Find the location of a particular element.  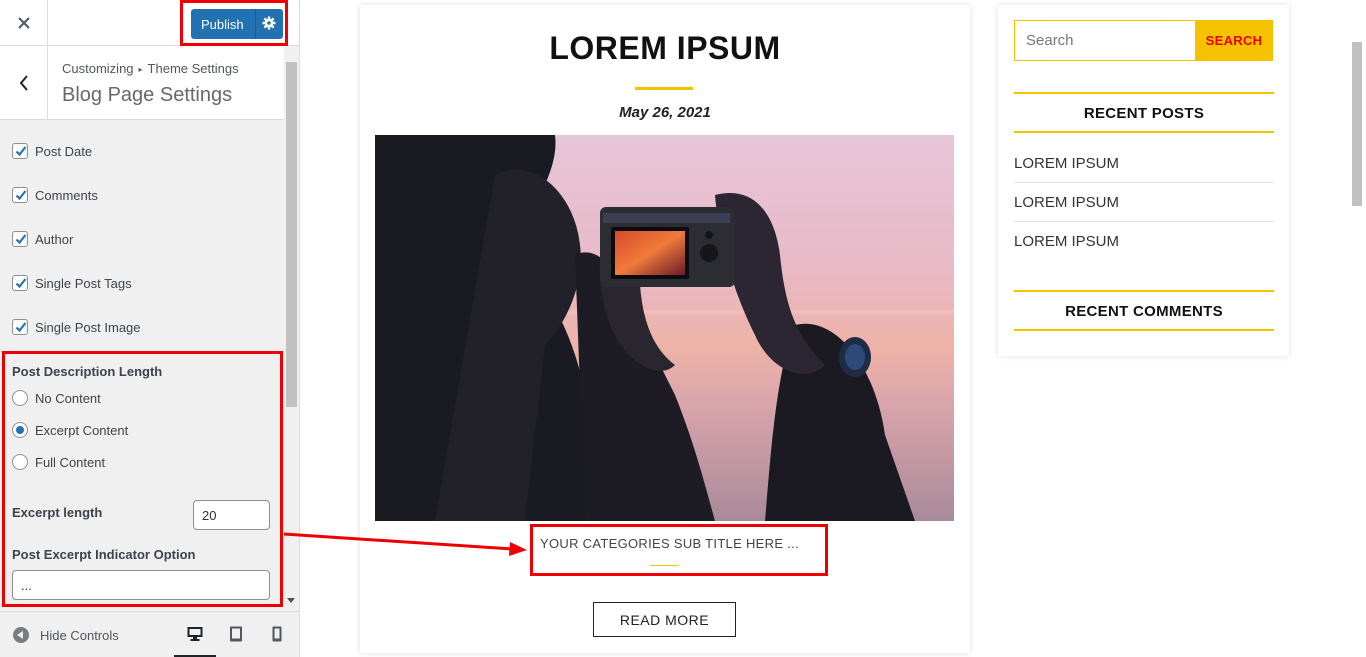

desktop-icon is located at coordinates (195, 634).